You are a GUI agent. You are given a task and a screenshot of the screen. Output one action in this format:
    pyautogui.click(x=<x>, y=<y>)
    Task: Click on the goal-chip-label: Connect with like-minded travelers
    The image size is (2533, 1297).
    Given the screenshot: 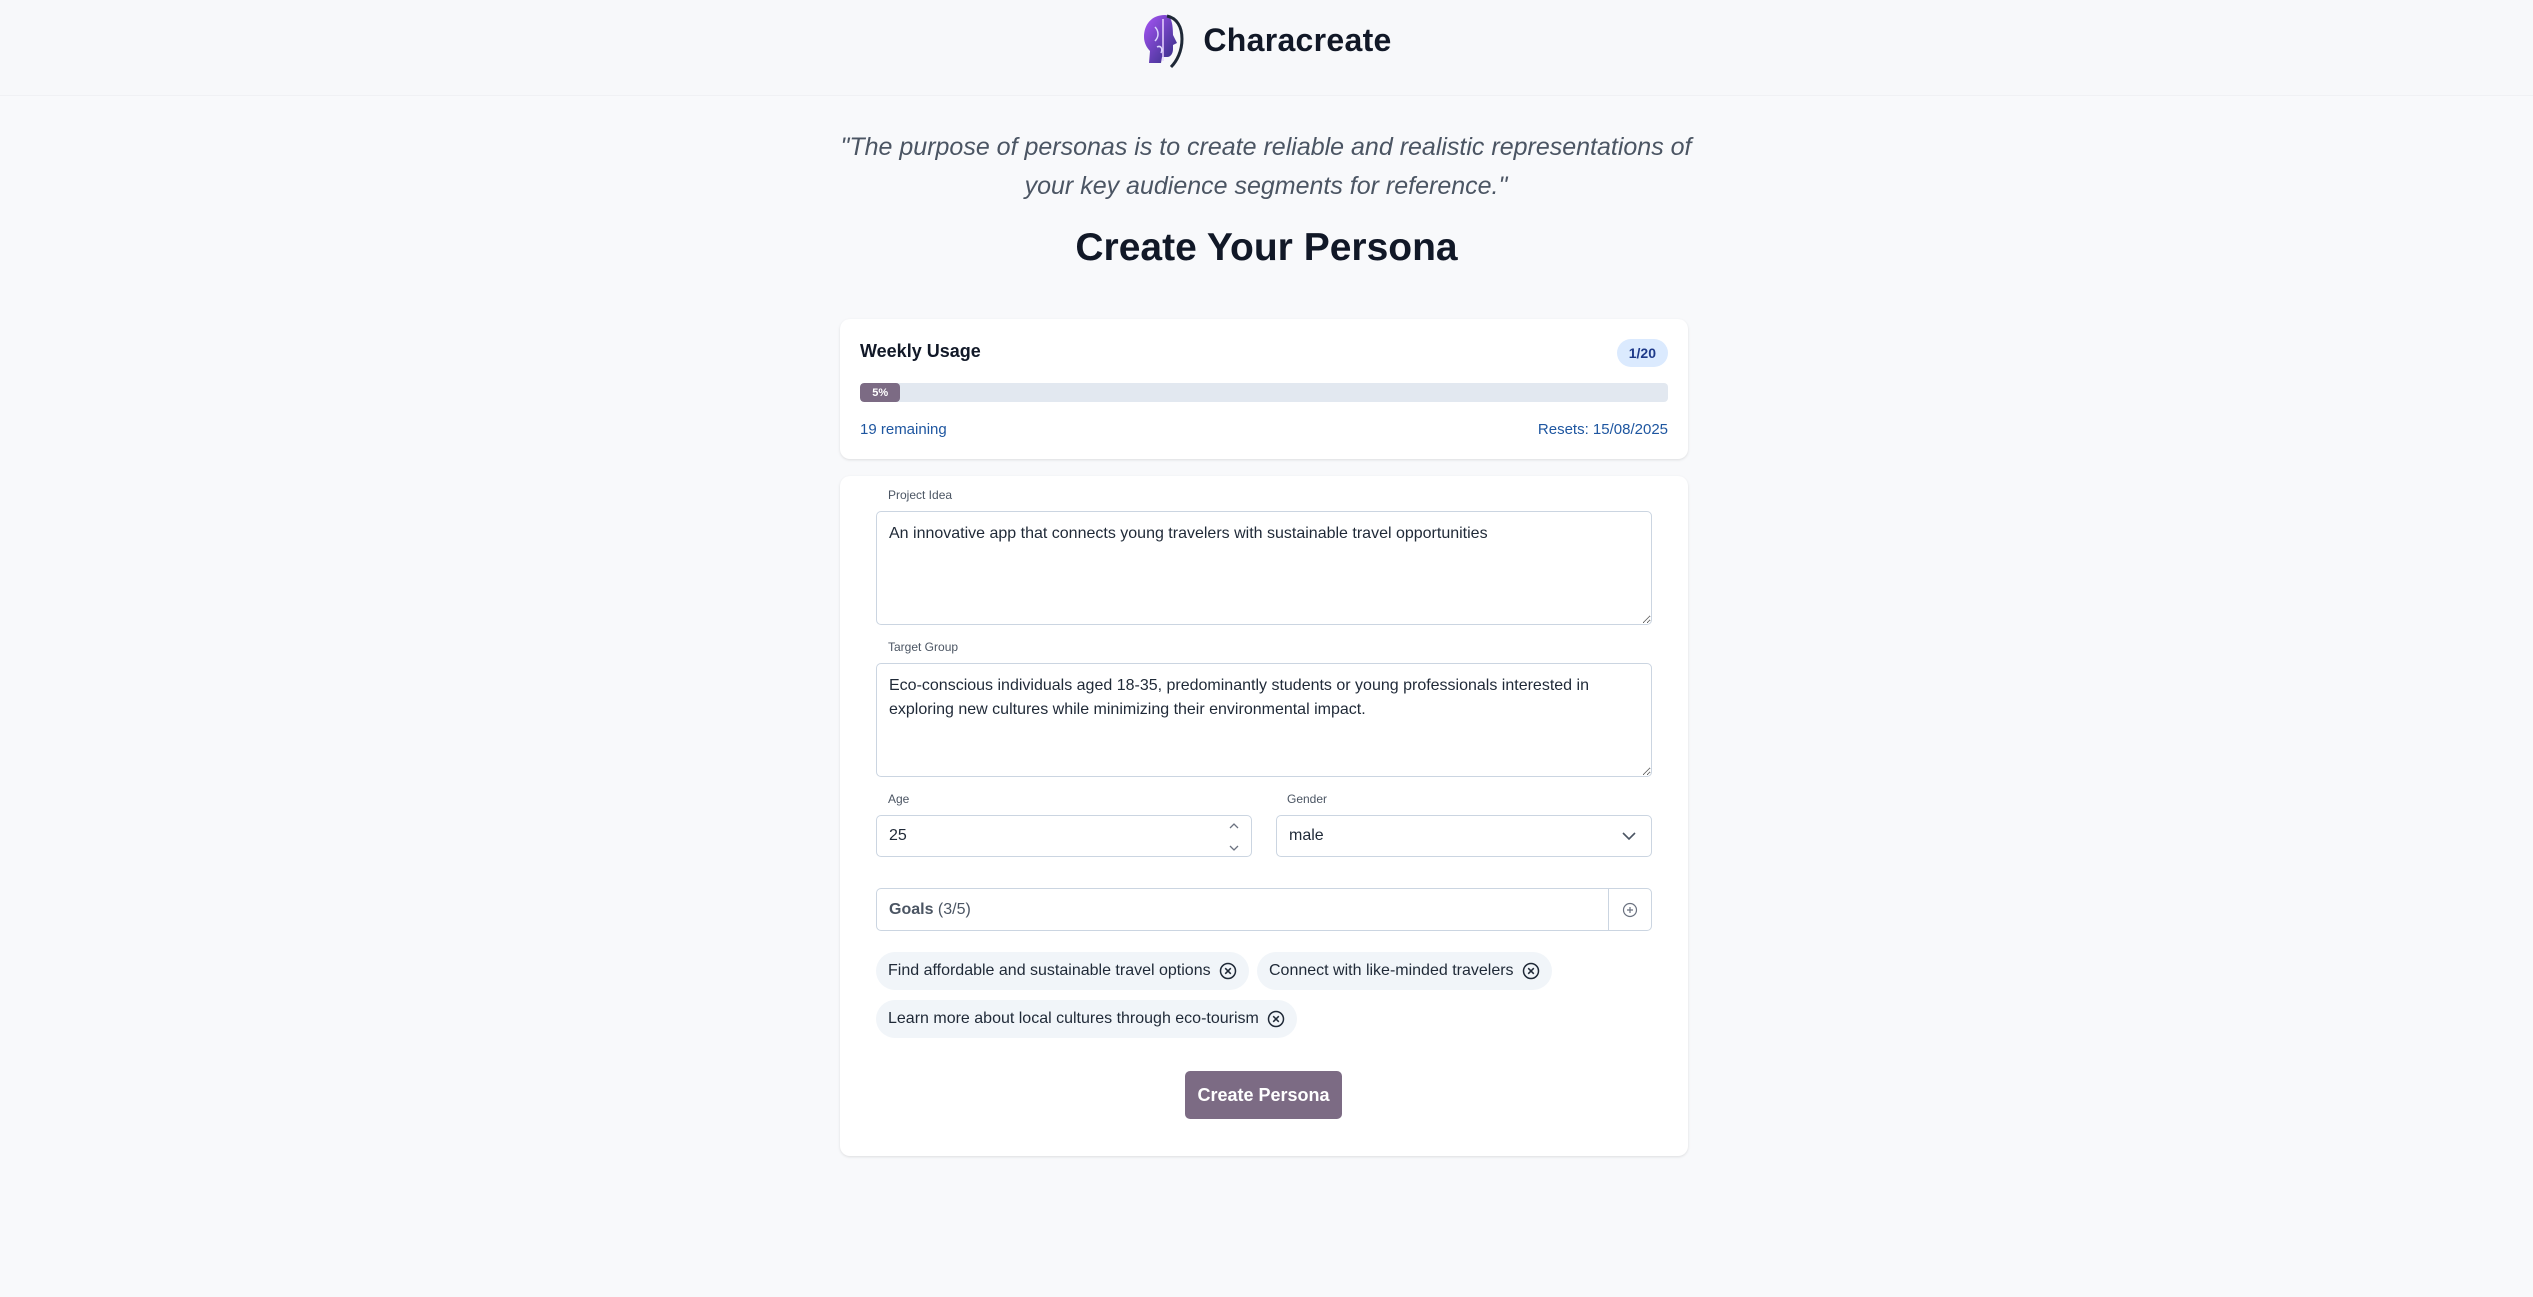 What is the action you would take?
    pyautogui.click(x=1391, y=970)
    